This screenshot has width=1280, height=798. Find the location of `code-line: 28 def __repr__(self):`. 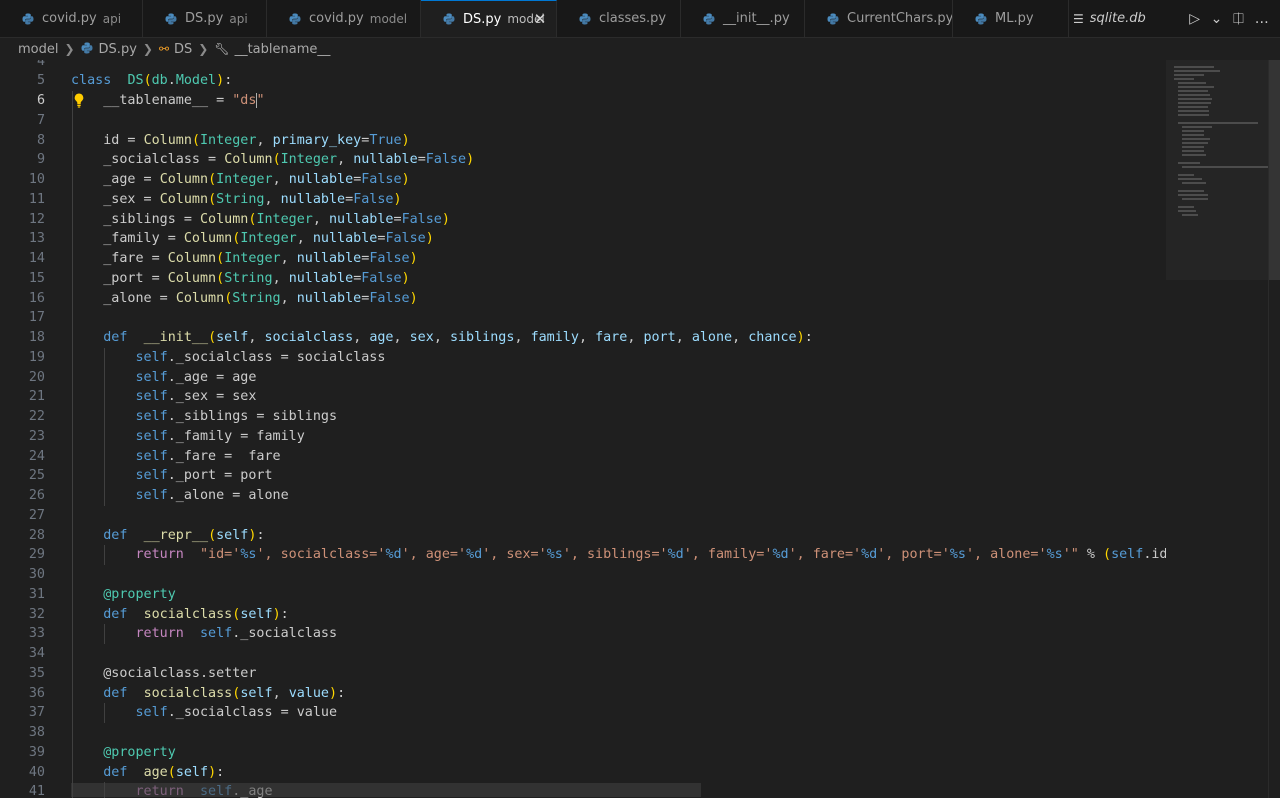

code-line: 28 def __repr__(self): is located at coordinates (583, 535).